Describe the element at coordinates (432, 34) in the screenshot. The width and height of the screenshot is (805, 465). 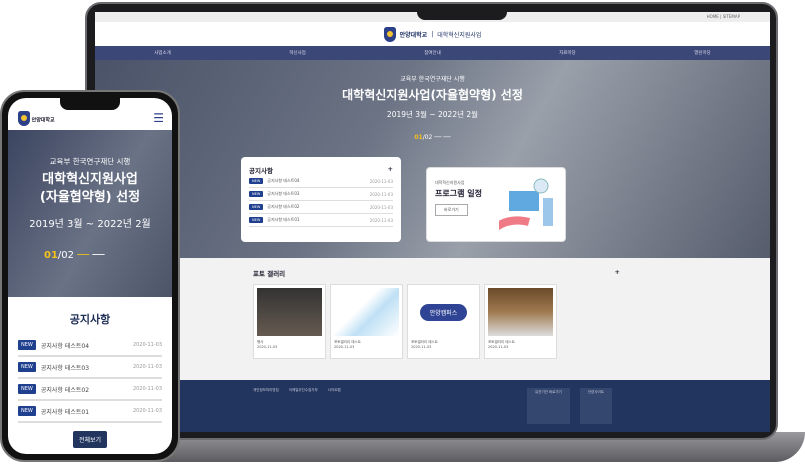
I see `site-header: 안양대학교 | 대학혁신지원사업` at that location.